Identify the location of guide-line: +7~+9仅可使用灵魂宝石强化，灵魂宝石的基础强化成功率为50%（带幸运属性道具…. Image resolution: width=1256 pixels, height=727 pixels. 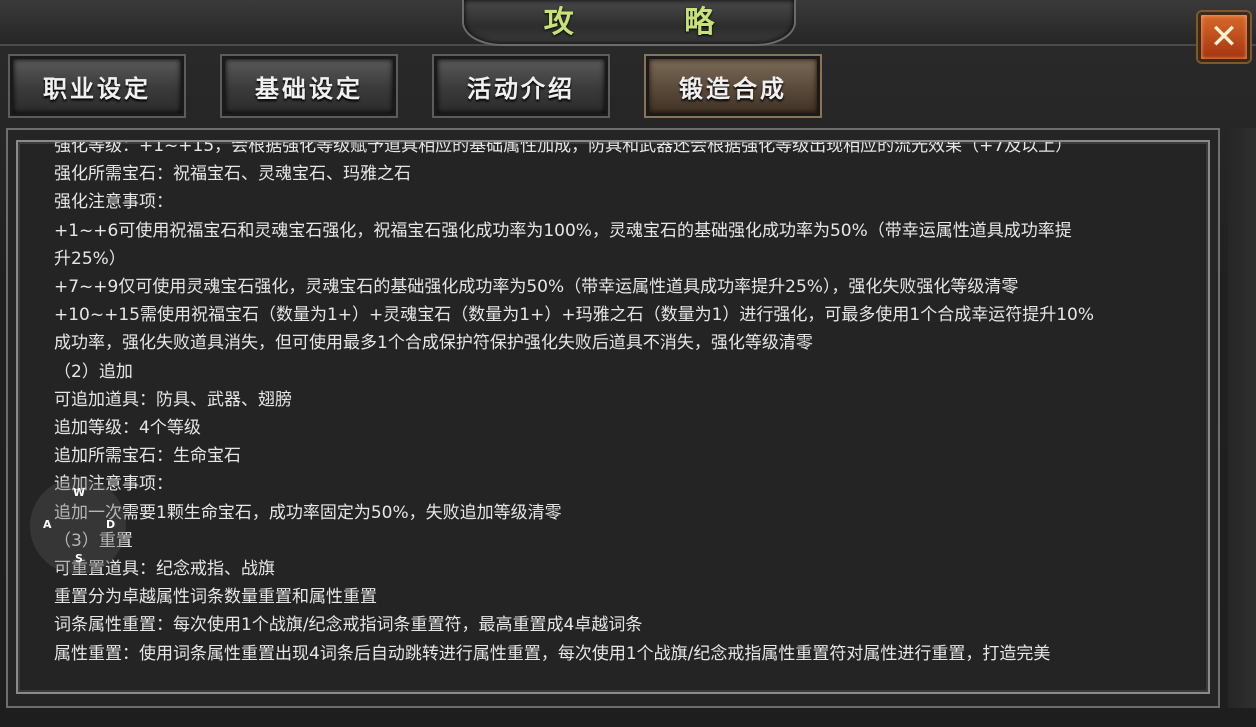
(536, 287).